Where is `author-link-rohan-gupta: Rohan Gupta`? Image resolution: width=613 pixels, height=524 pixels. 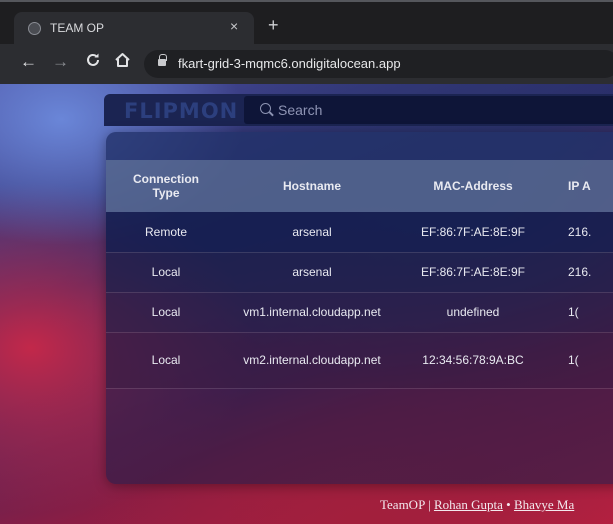 author-link-rohan-gupta: Rohan Gupta is located at coordinates (468, 504).